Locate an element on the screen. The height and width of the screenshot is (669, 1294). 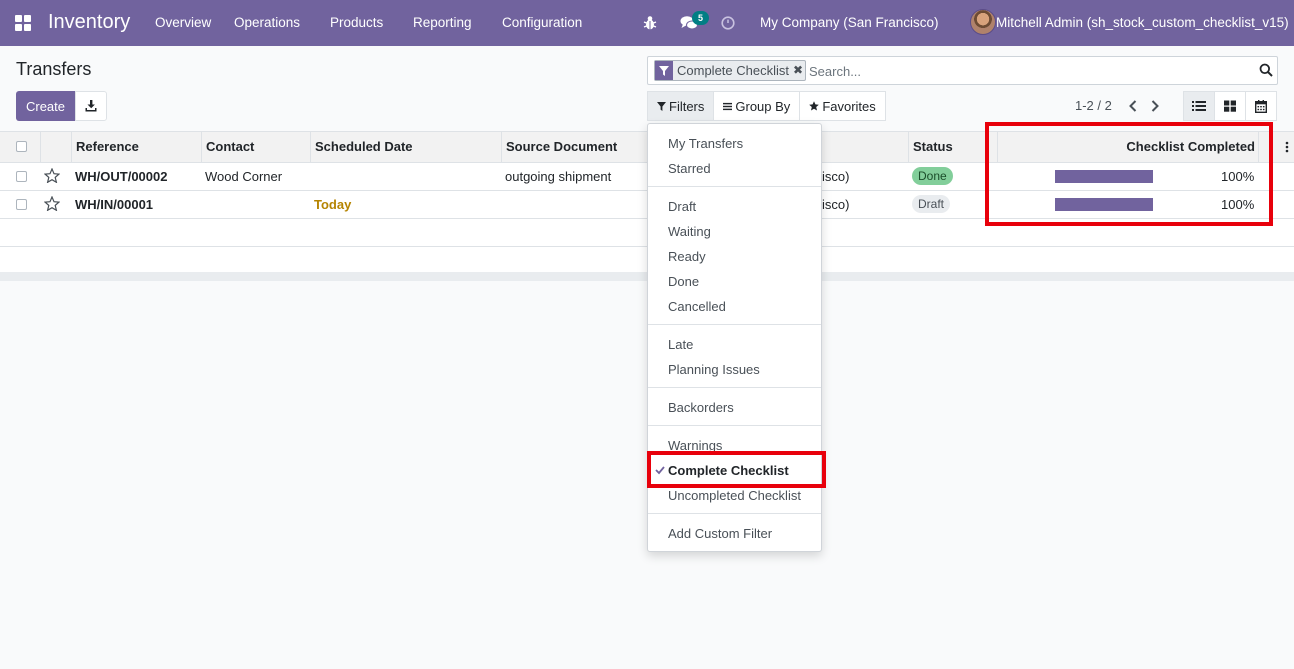
status-badge: Done is located at coordinates (932, 176).